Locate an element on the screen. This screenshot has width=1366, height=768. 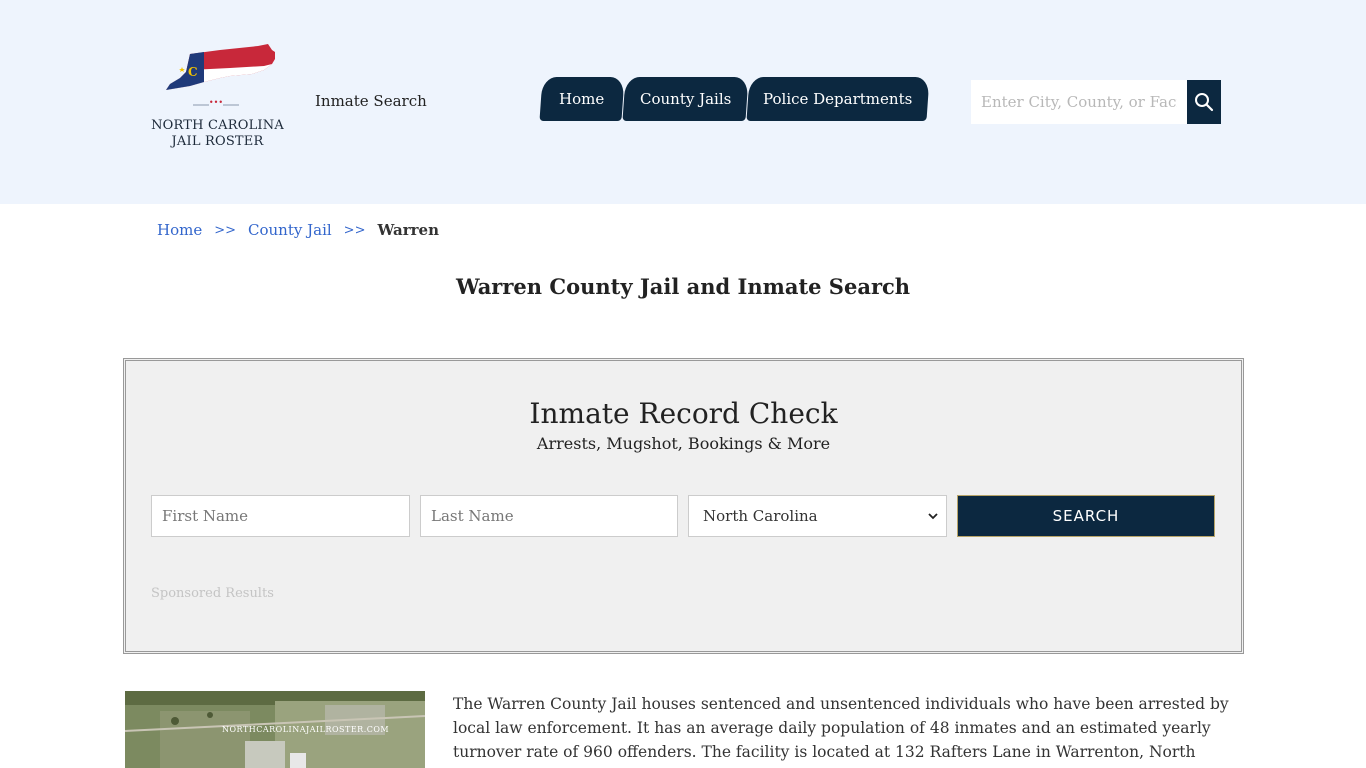
site-search-input is located at coordinates (1079, 102).